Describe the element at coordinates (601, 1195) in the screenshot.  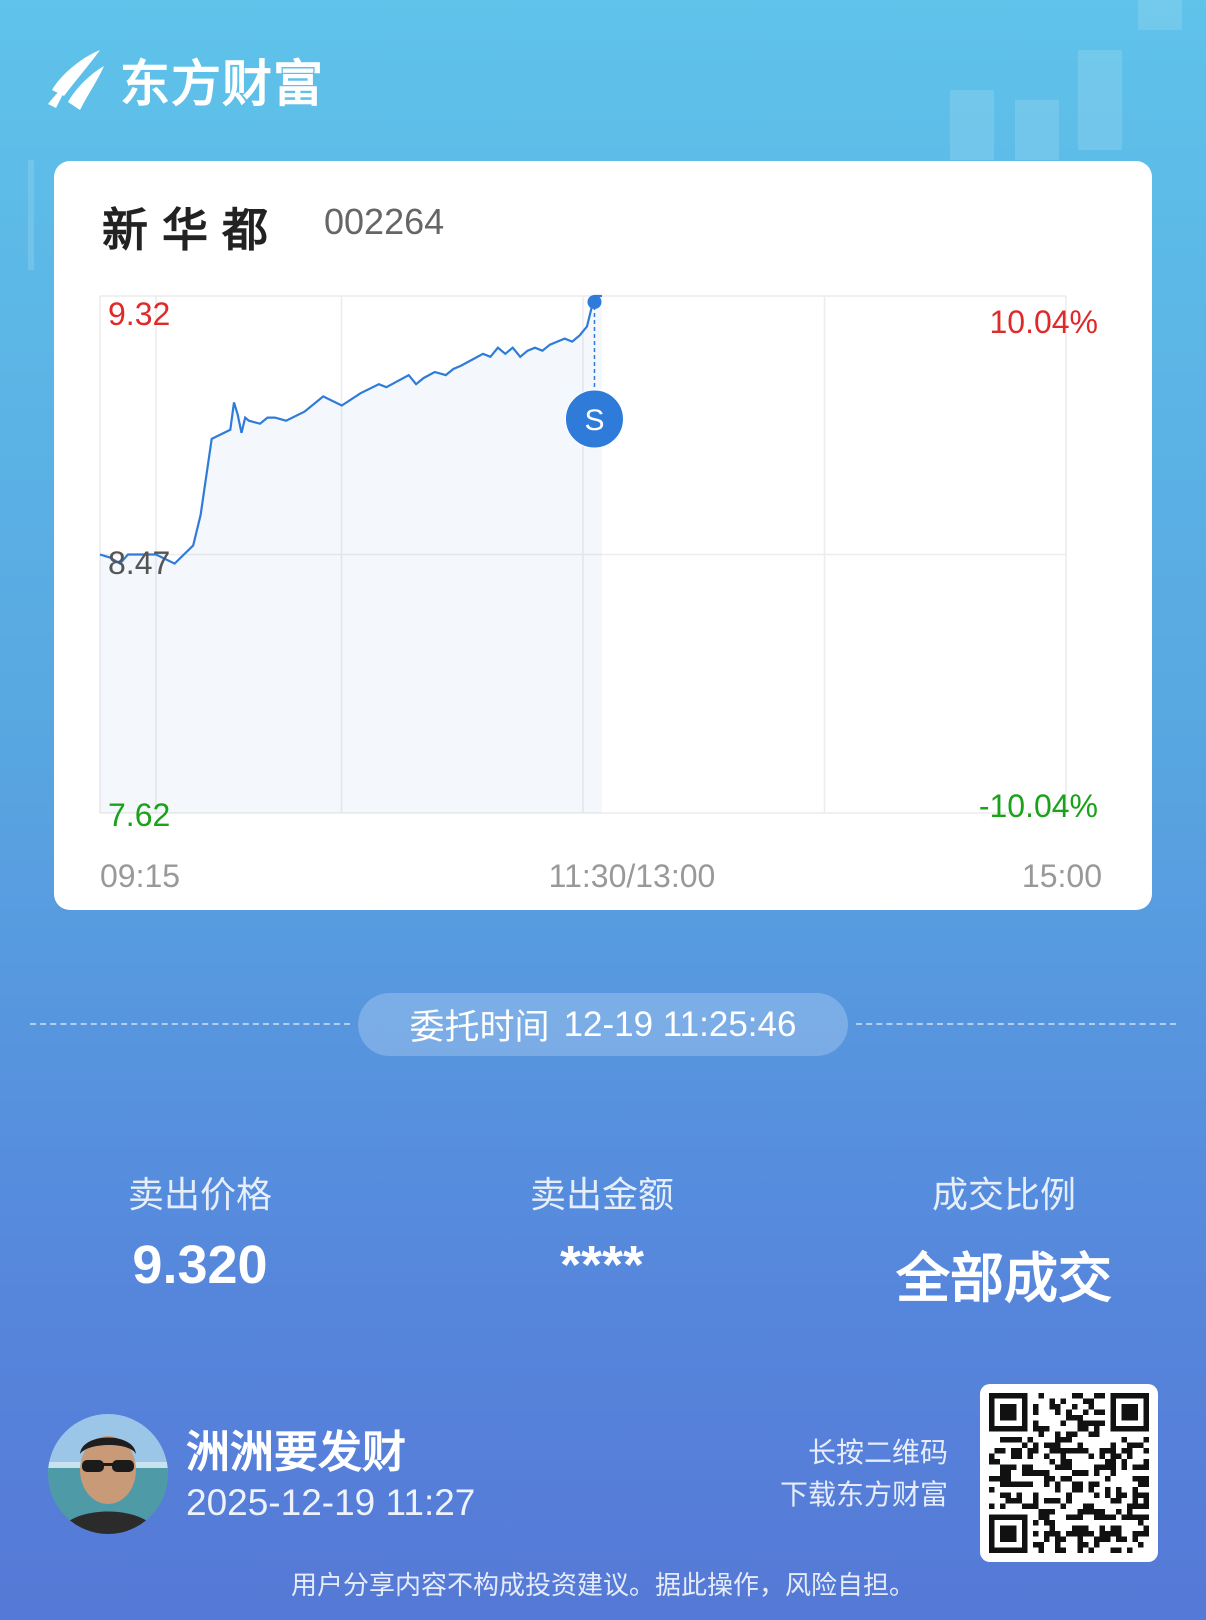
I see `stat-label: 卖出金额` at that location.